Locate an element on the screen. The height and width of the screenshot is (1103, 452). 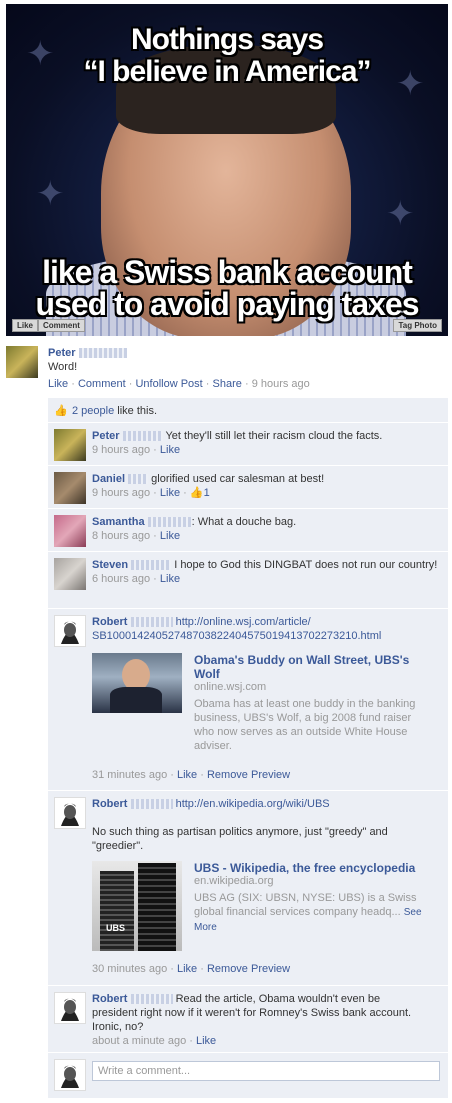
likes-text: like this. is located at coordinates (136, 411).